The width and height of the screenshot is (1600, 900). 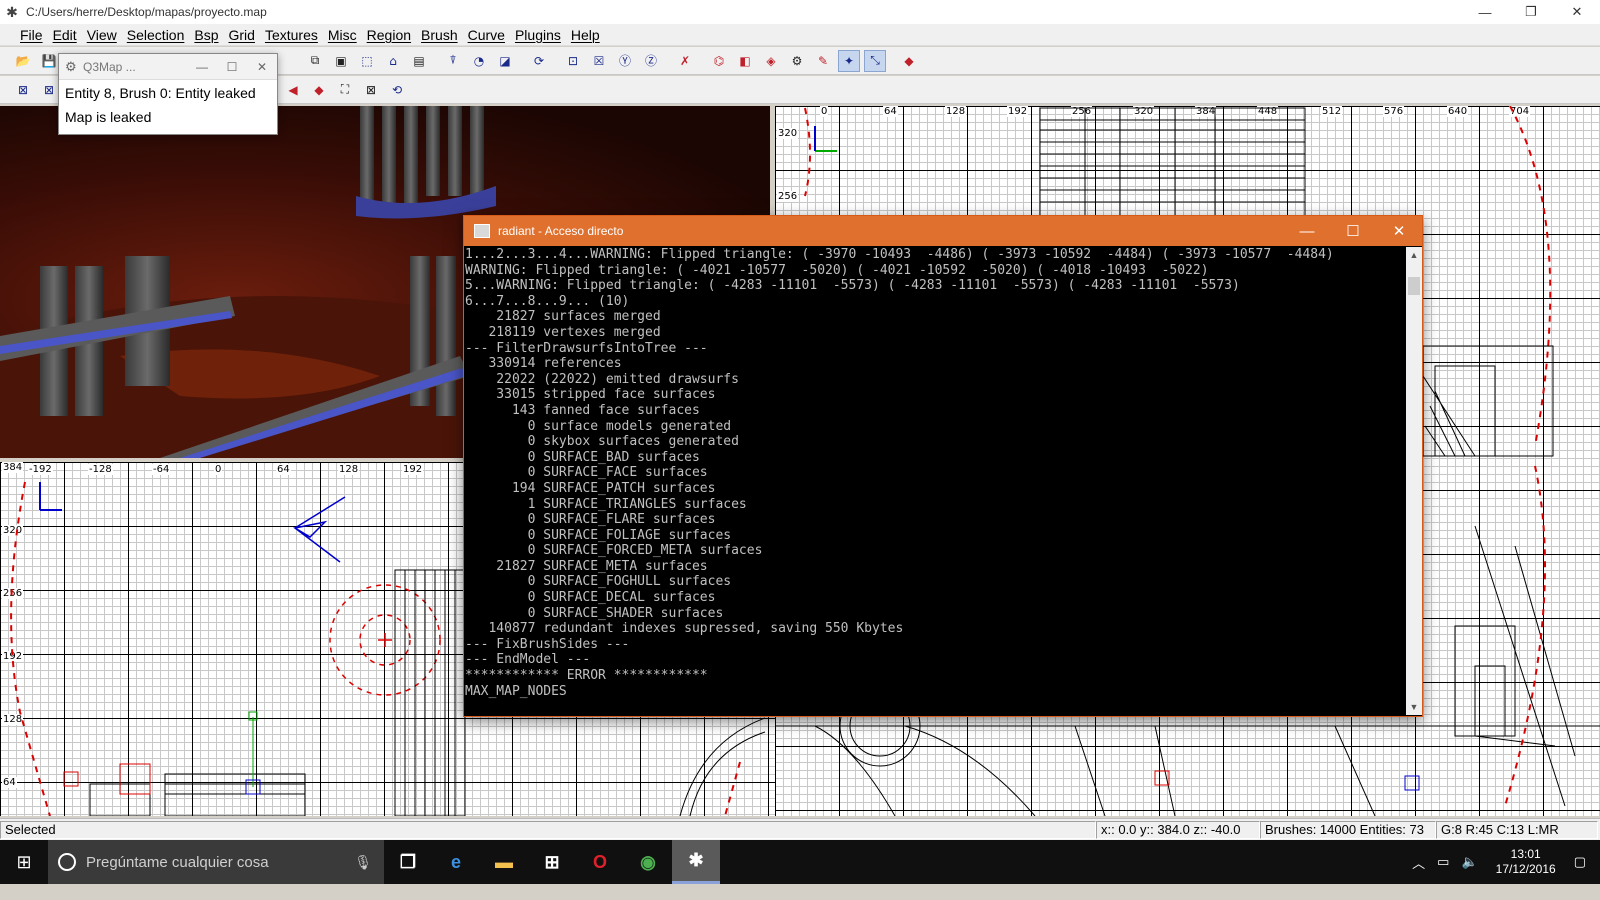 I want to click on tray-chevron-icon: ︿, so click(x=1418, y=862).